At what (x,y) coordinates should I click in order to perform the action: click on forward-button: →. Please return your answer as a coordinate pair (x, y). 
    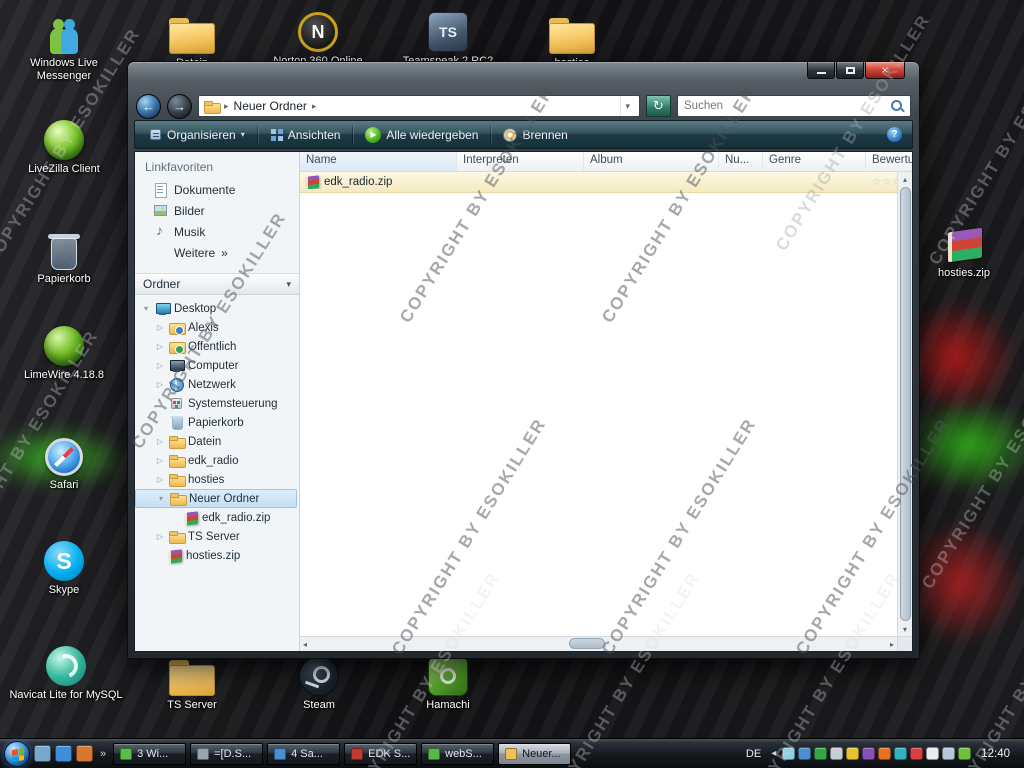
    Looking at the image, I should click on (179, 106).